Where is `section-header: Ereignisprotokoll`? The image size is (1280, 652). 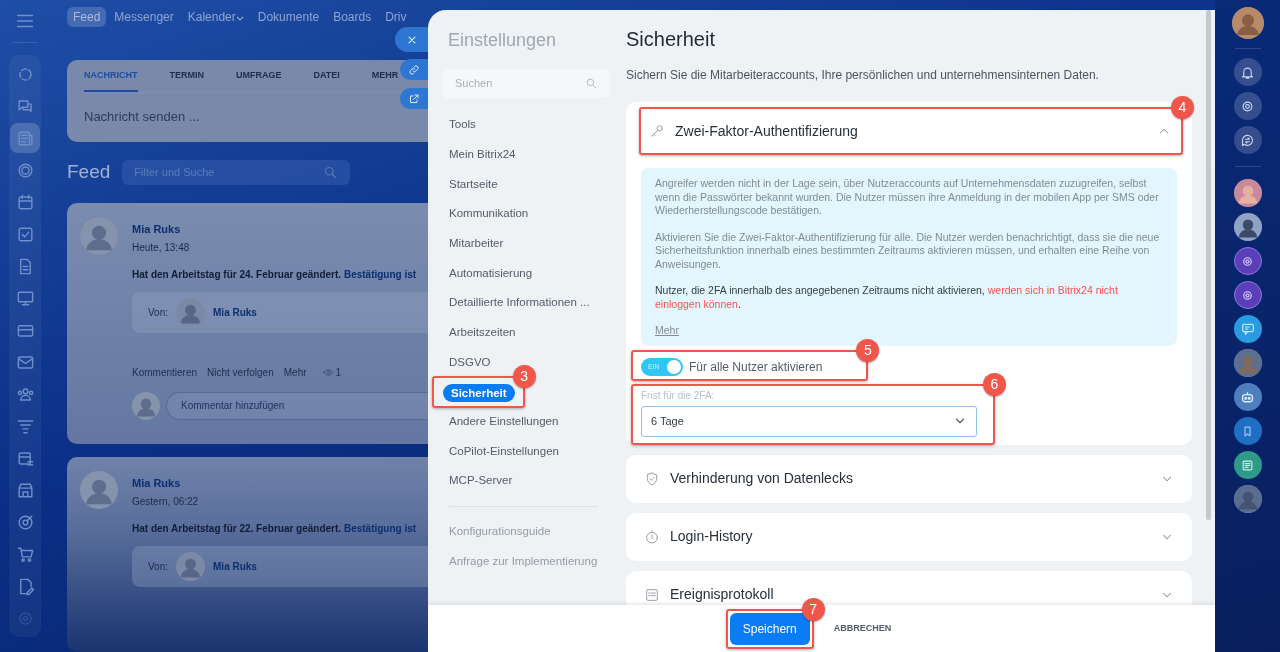 section-header: Ereignisprotokoll is located at coordinates (909, 587).